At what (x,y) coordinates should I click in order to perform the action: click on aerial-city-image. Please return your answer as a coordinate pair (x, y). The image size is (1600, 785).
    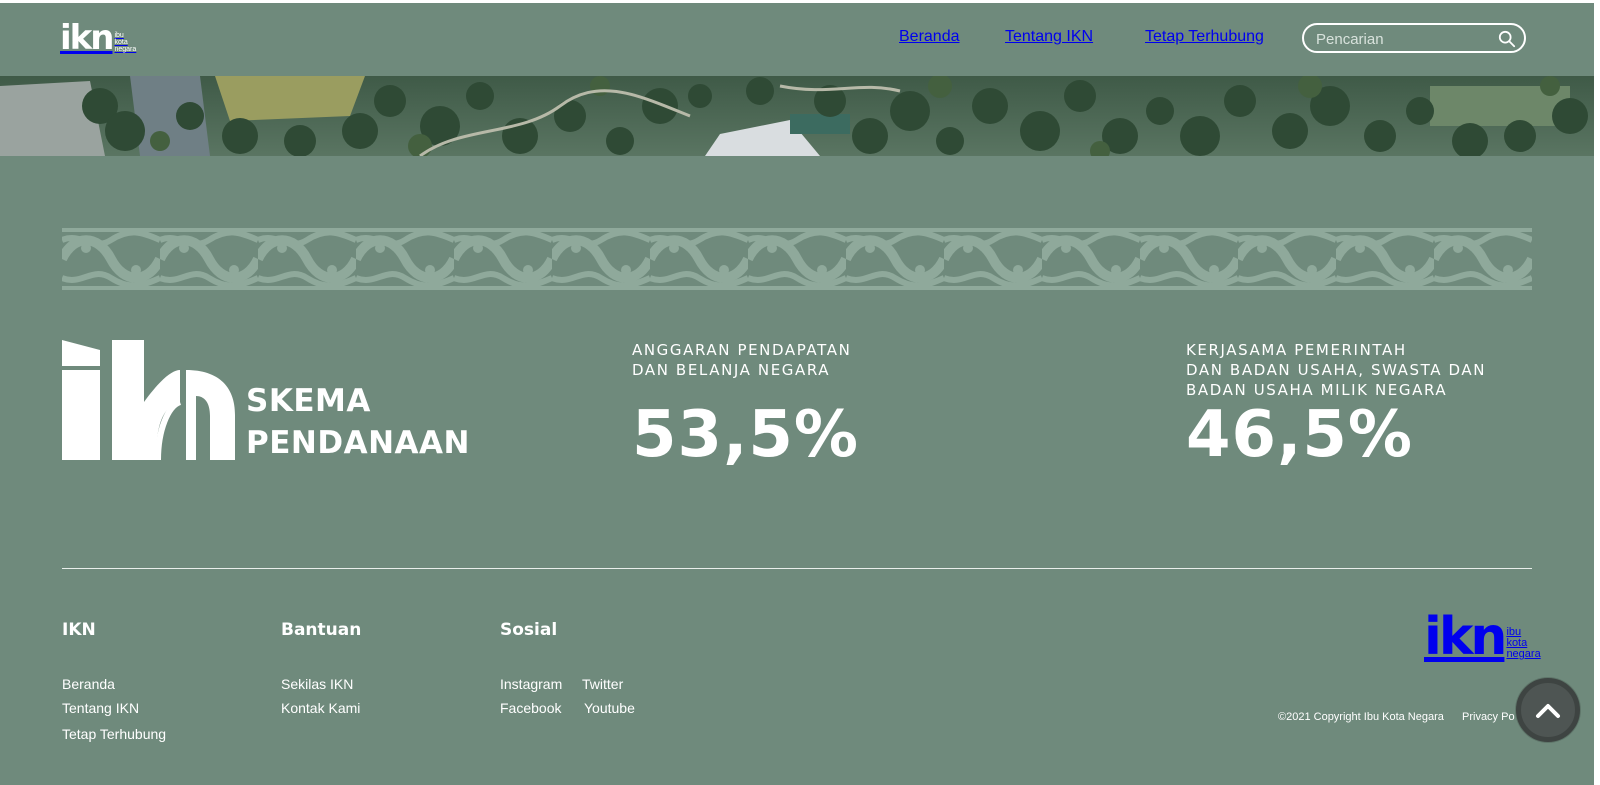
    Looking at the image, I should click on (797, 116).